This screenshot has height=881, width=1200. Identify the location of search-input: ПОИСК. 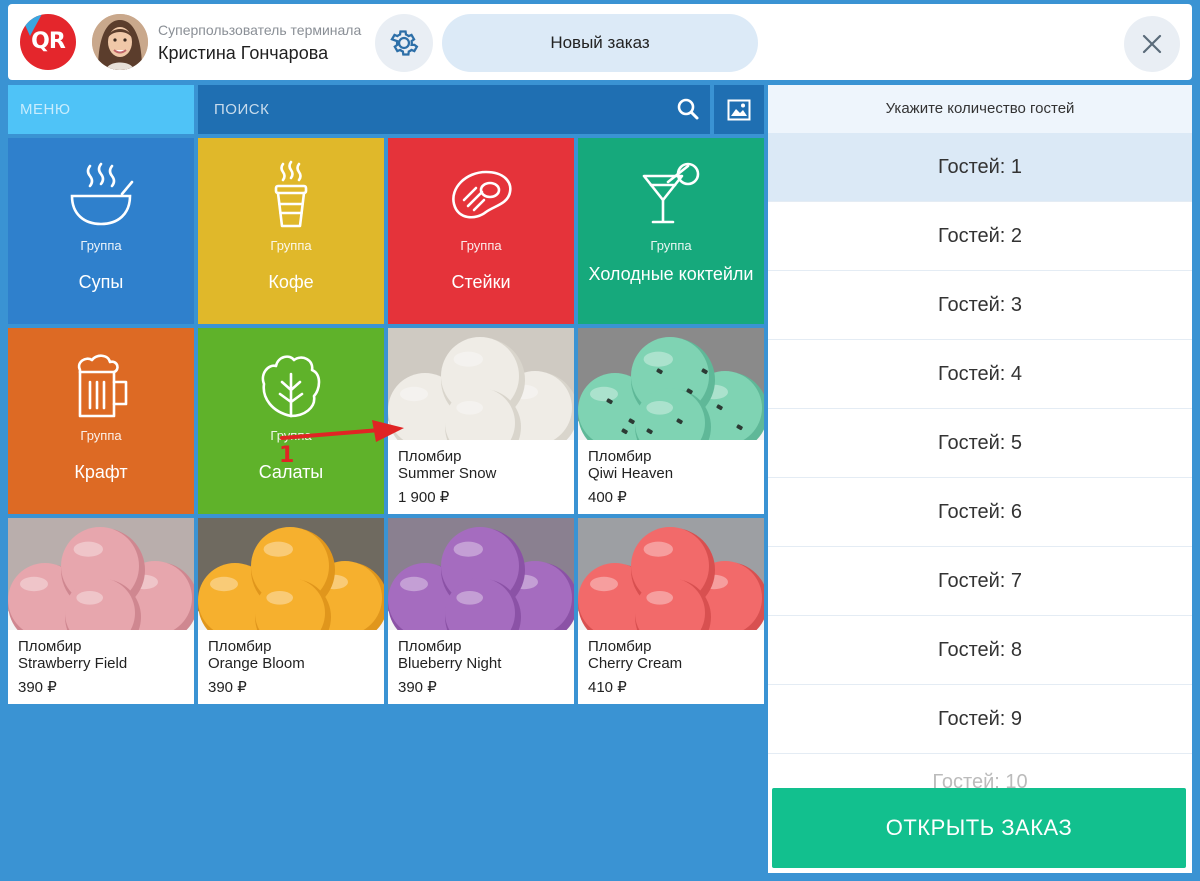
(454, 109).